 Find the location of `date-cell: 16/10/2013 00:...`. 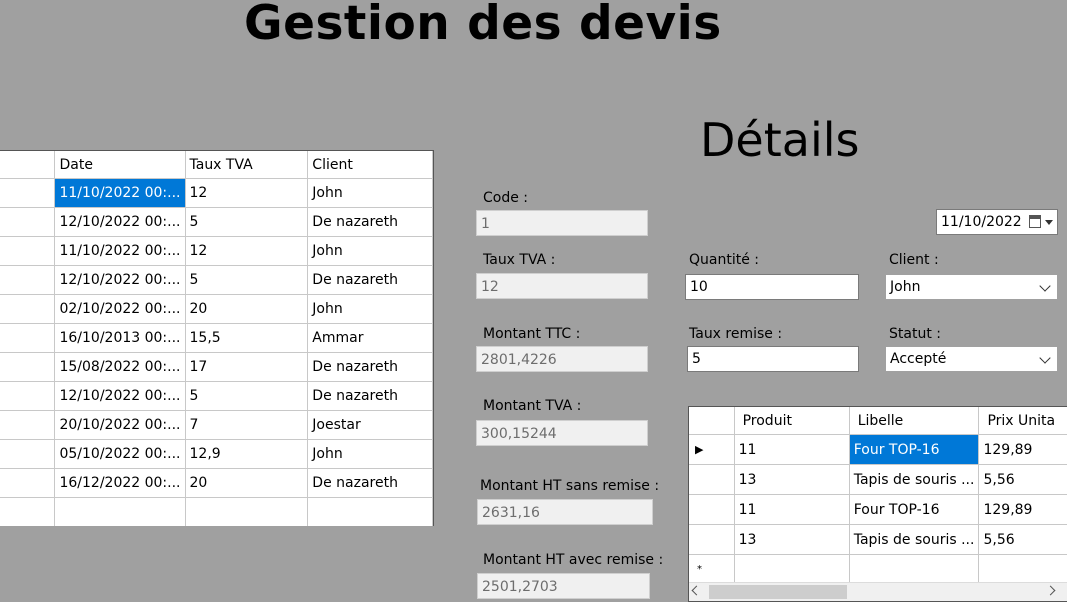

date-cell: 16/10/2013 00:... is located at coordinates (120, 338).